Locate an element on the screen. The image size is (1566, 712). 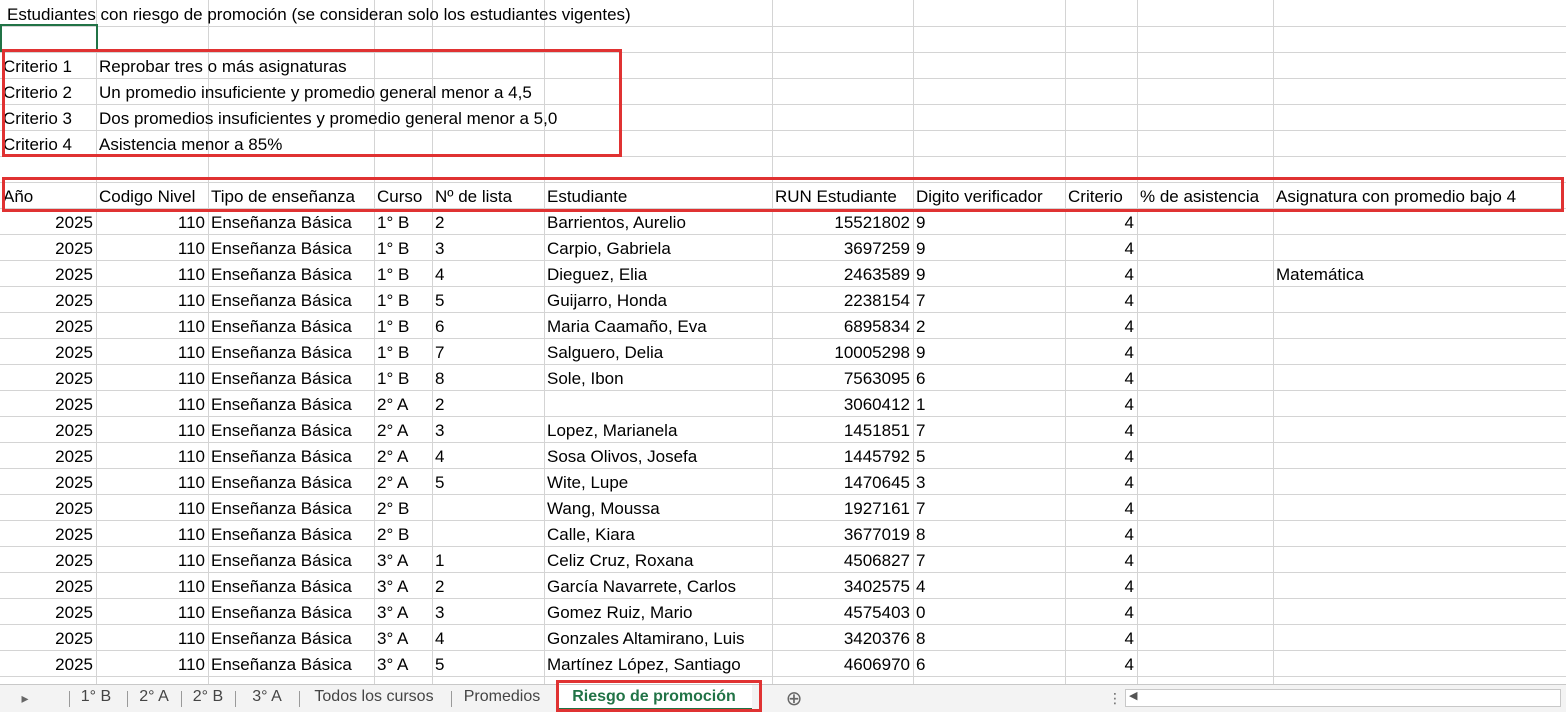
table-cell: 9 is located at coordinates (920, 249).